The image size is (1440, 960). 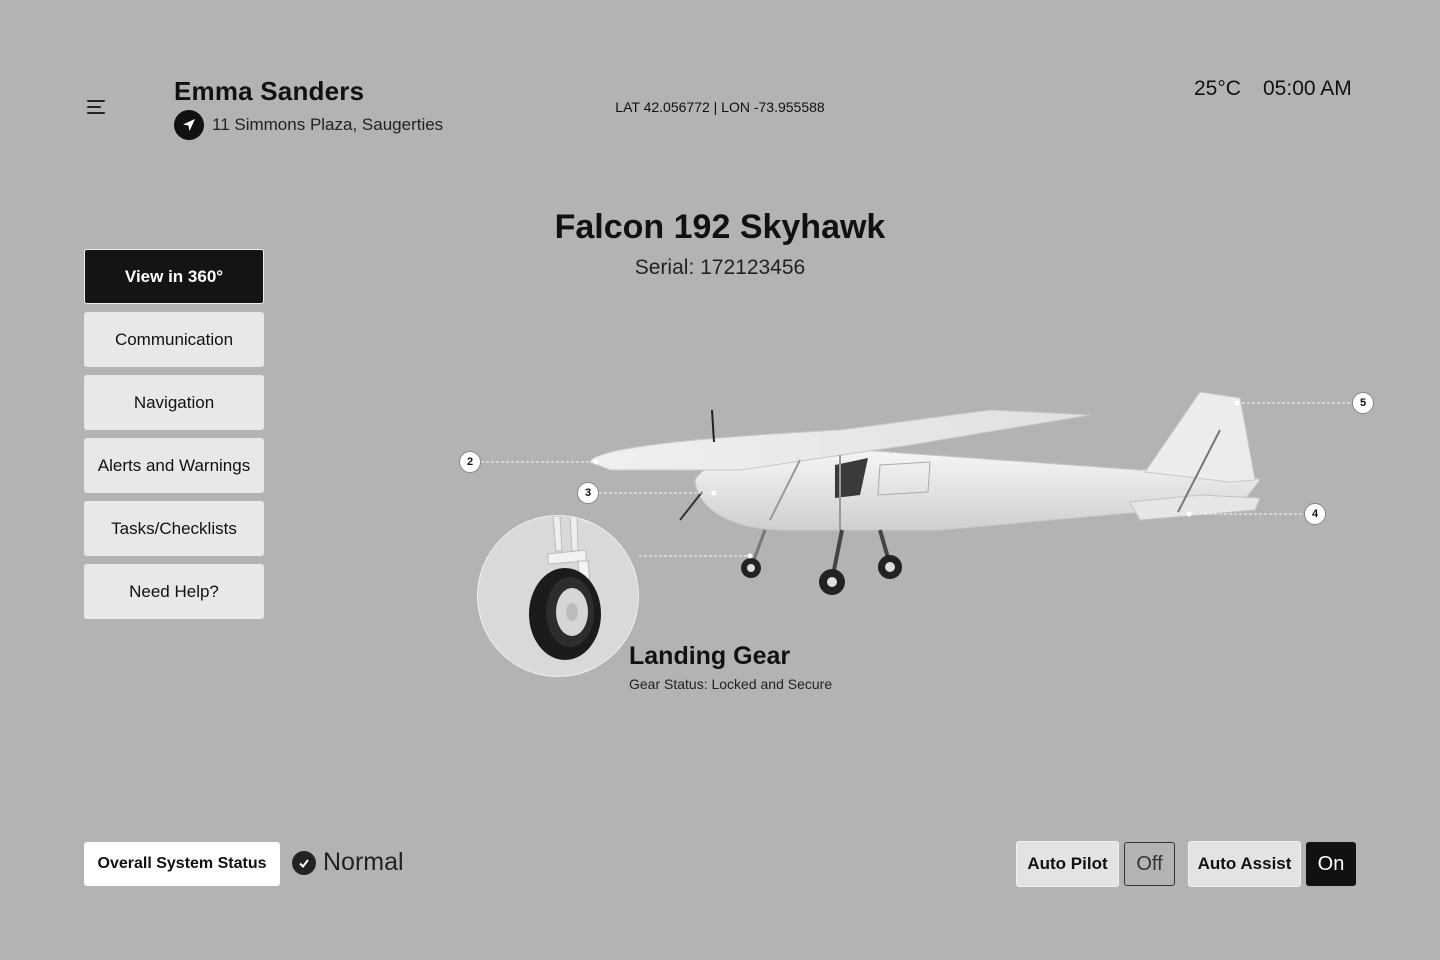 I want to click on system-status-label: Overall System Status, so click(x=182, y=864).